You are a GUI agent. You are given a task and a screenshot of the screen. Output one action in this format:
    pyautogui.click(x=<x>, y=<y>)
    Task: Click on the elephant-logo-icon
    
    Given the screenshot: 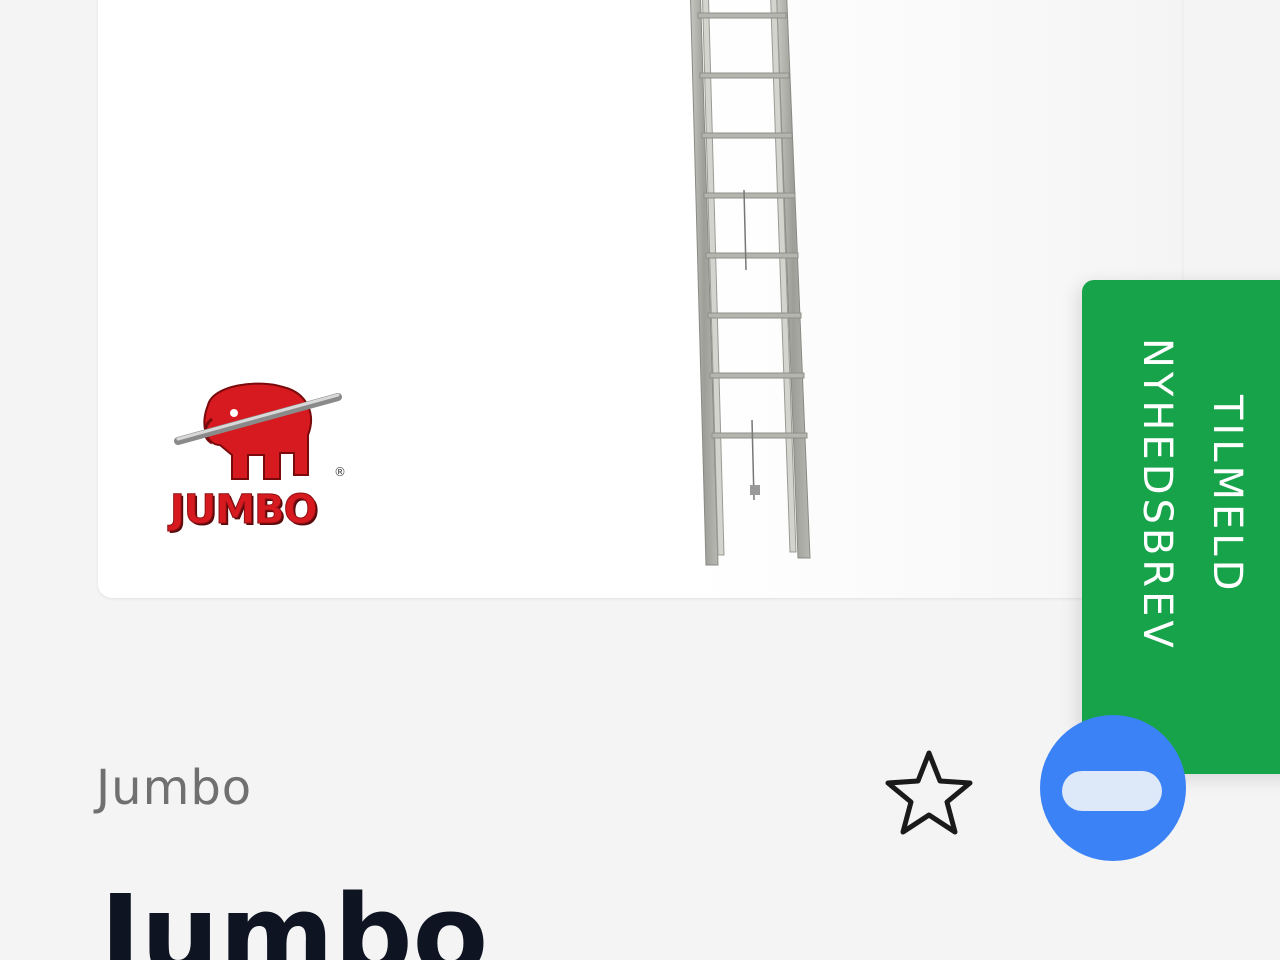 What is the action you would take?
    pyautogui.click(x=258, y=431)
    